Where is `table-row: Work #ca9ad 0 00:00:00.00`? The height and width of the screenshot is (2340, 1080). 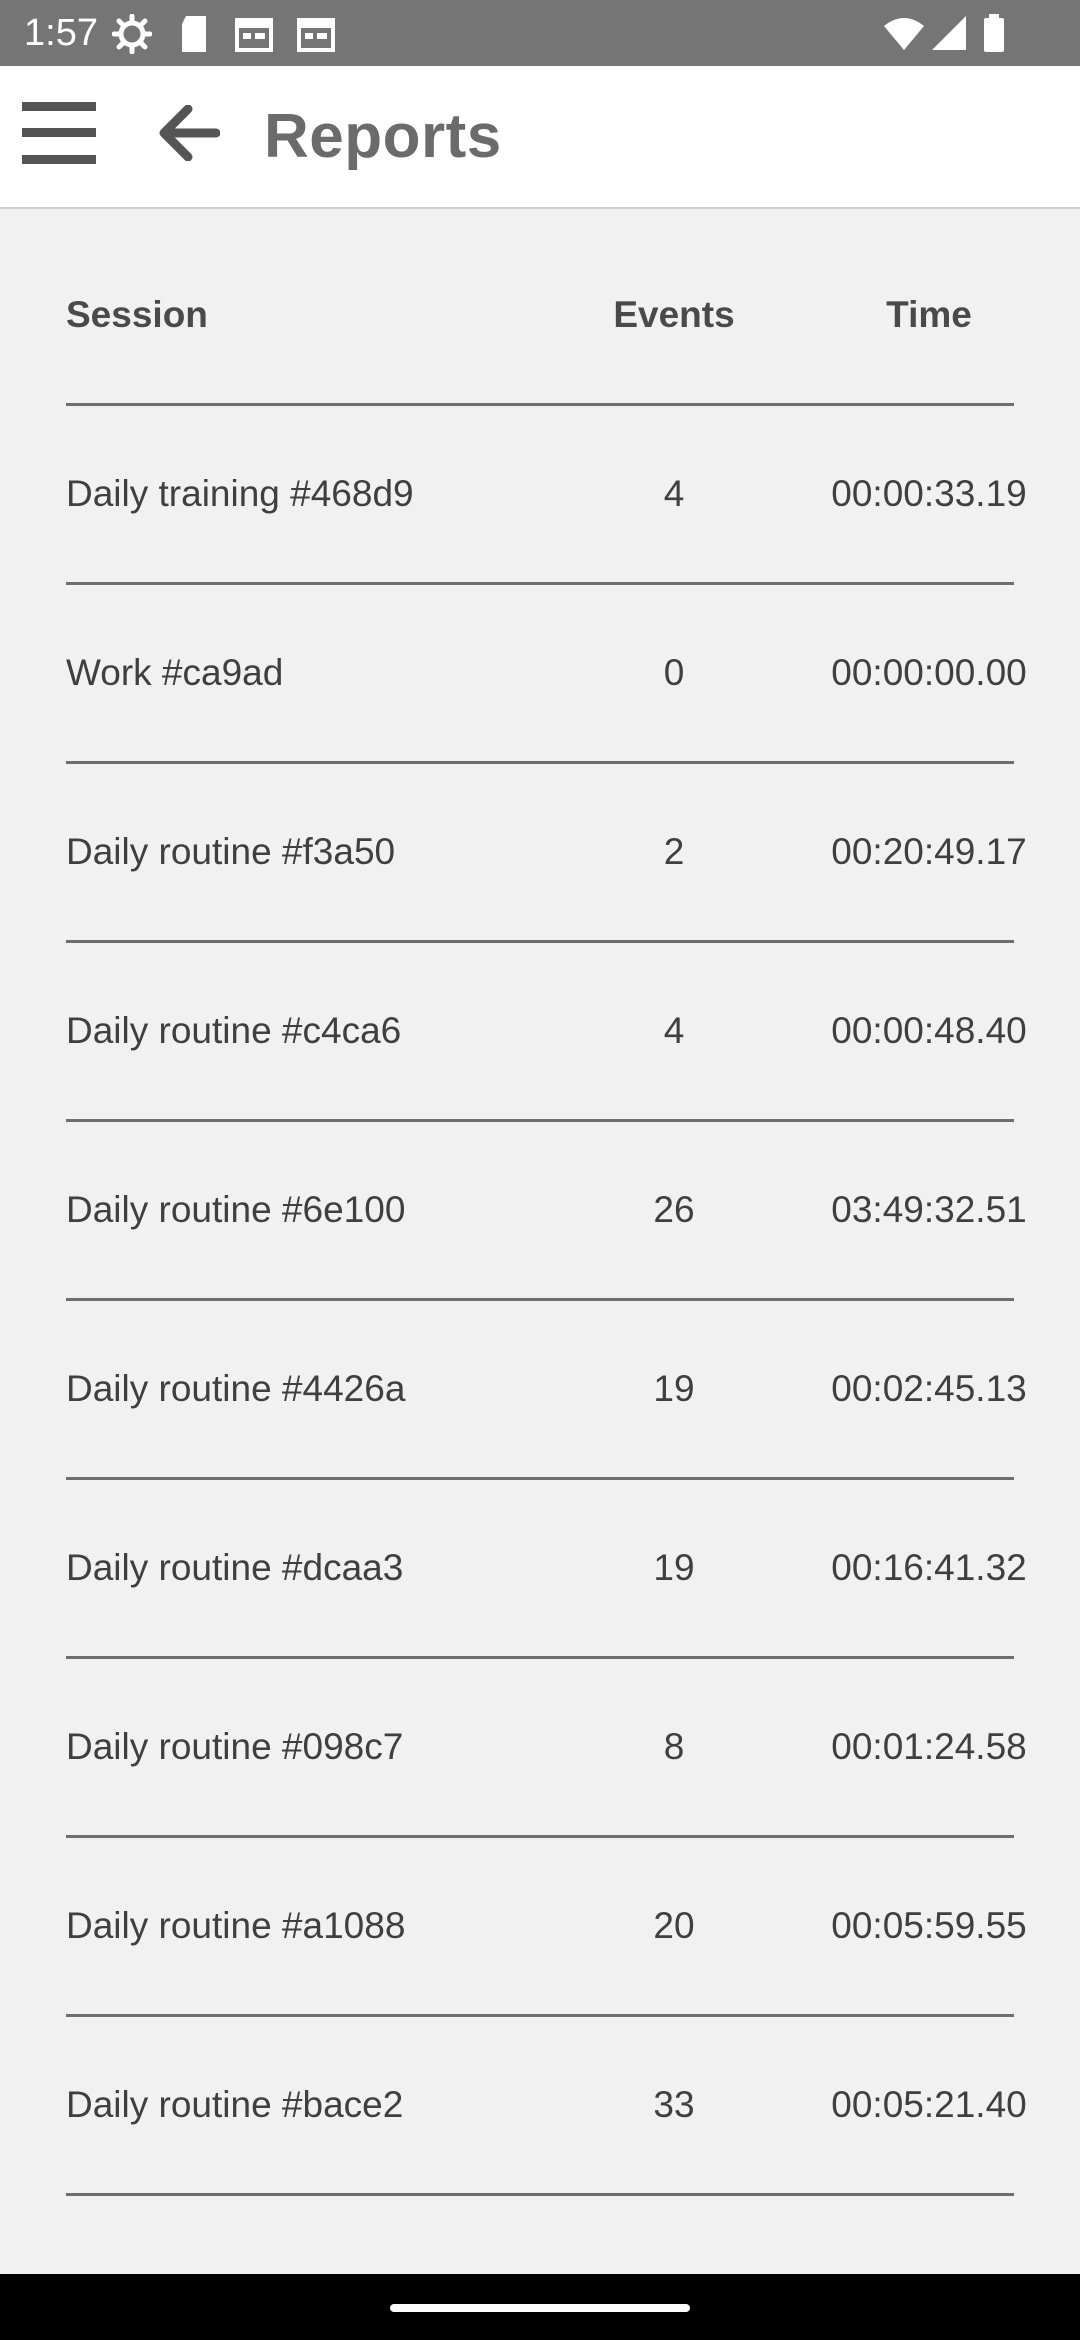 table-row: Work #ca9ad 0 00:00:00.00 is located at coordinates (546, 674).